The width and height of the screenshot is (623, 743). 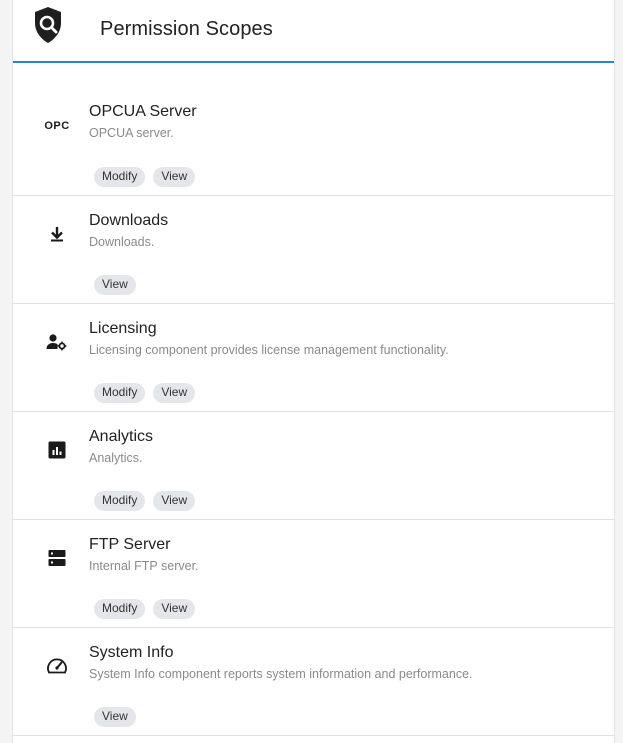 I want to click on opc-icon: OPC, so click(x=57, y=126).